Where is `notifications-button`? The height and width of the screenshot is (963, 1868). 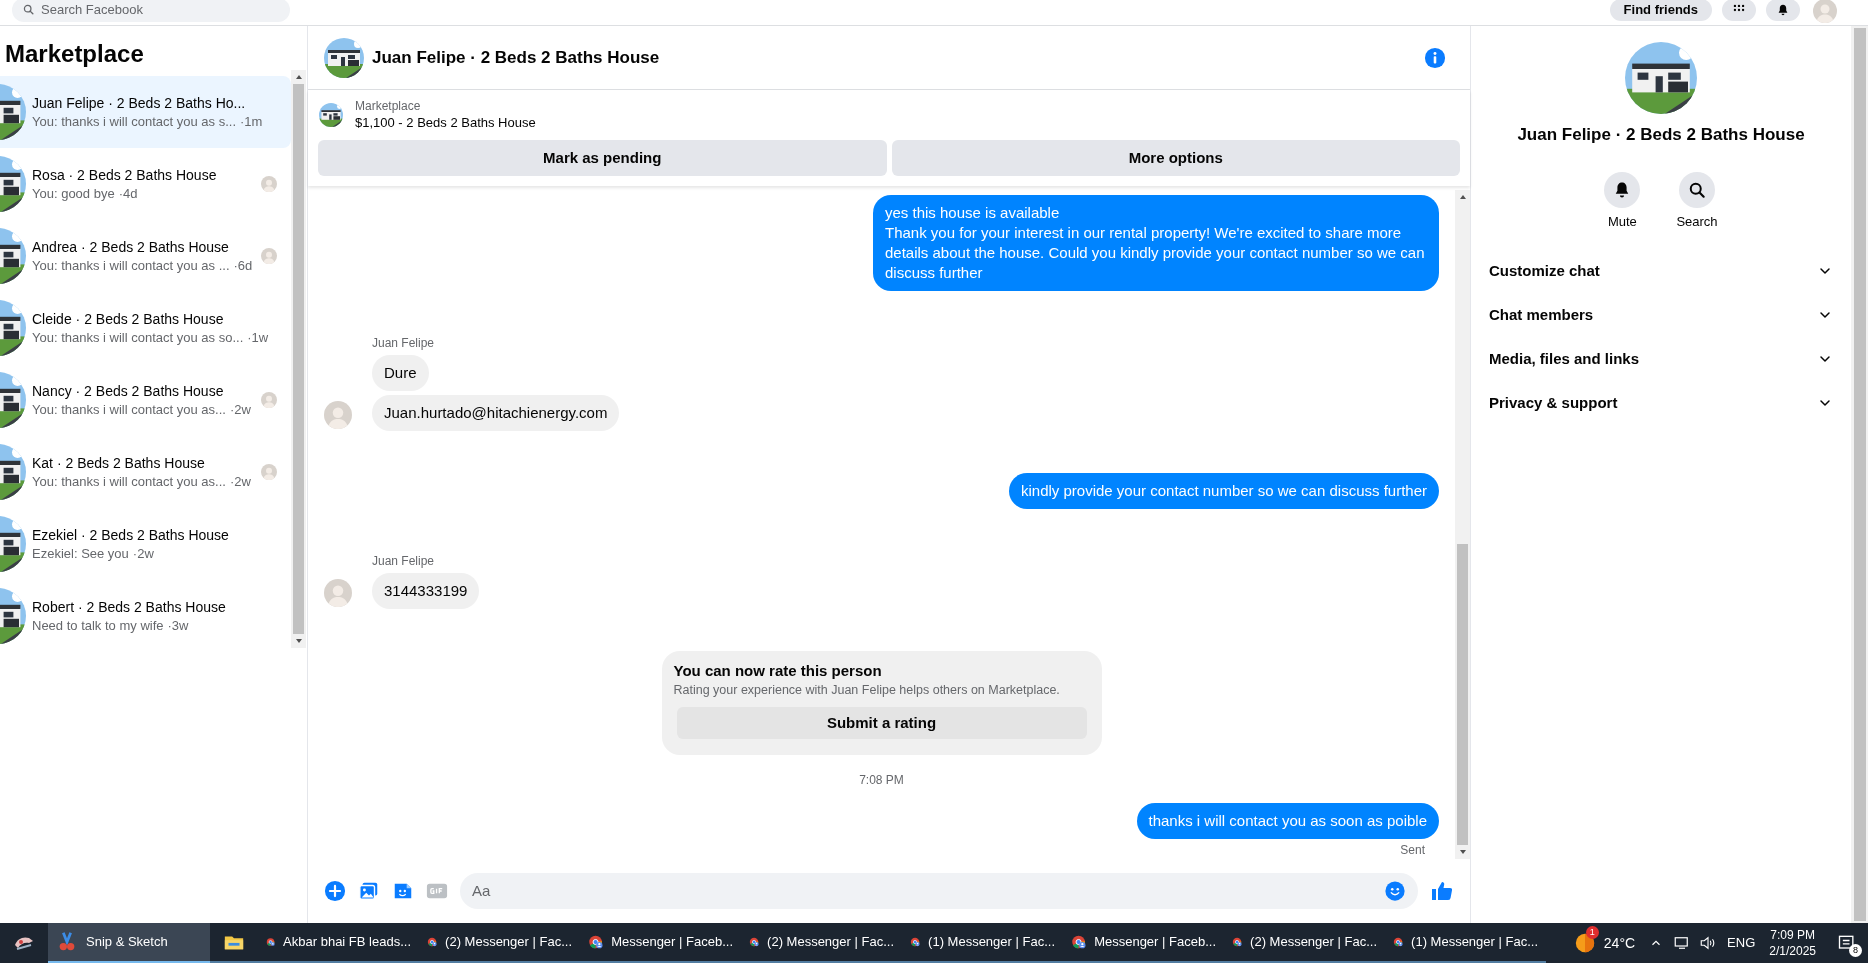
notifications-button is located at coordinates (1783, 10).